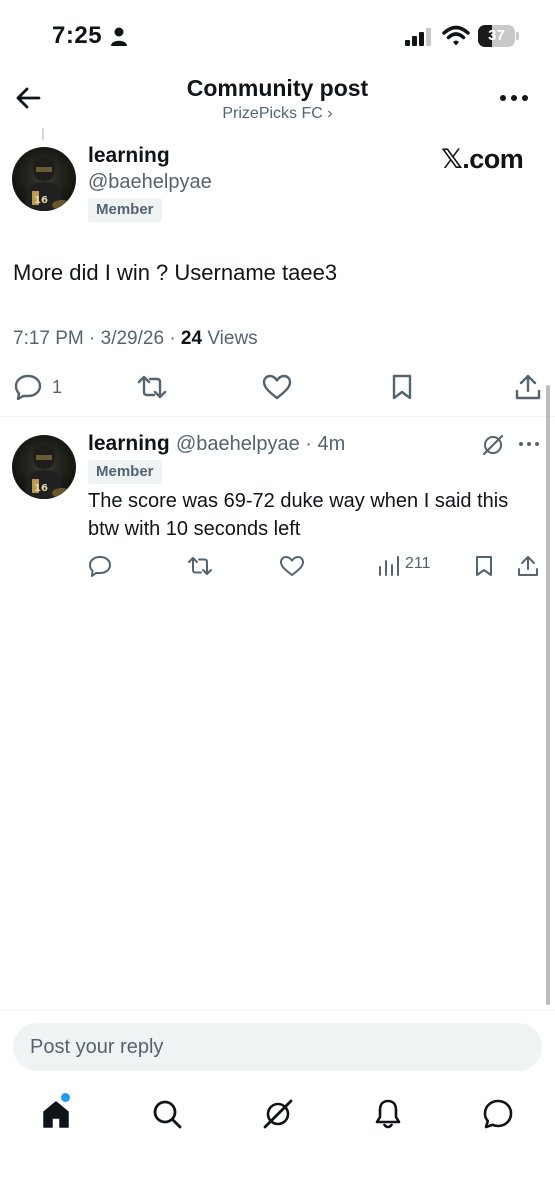  I want to click on status-time: 7:25, so click(77, 35).